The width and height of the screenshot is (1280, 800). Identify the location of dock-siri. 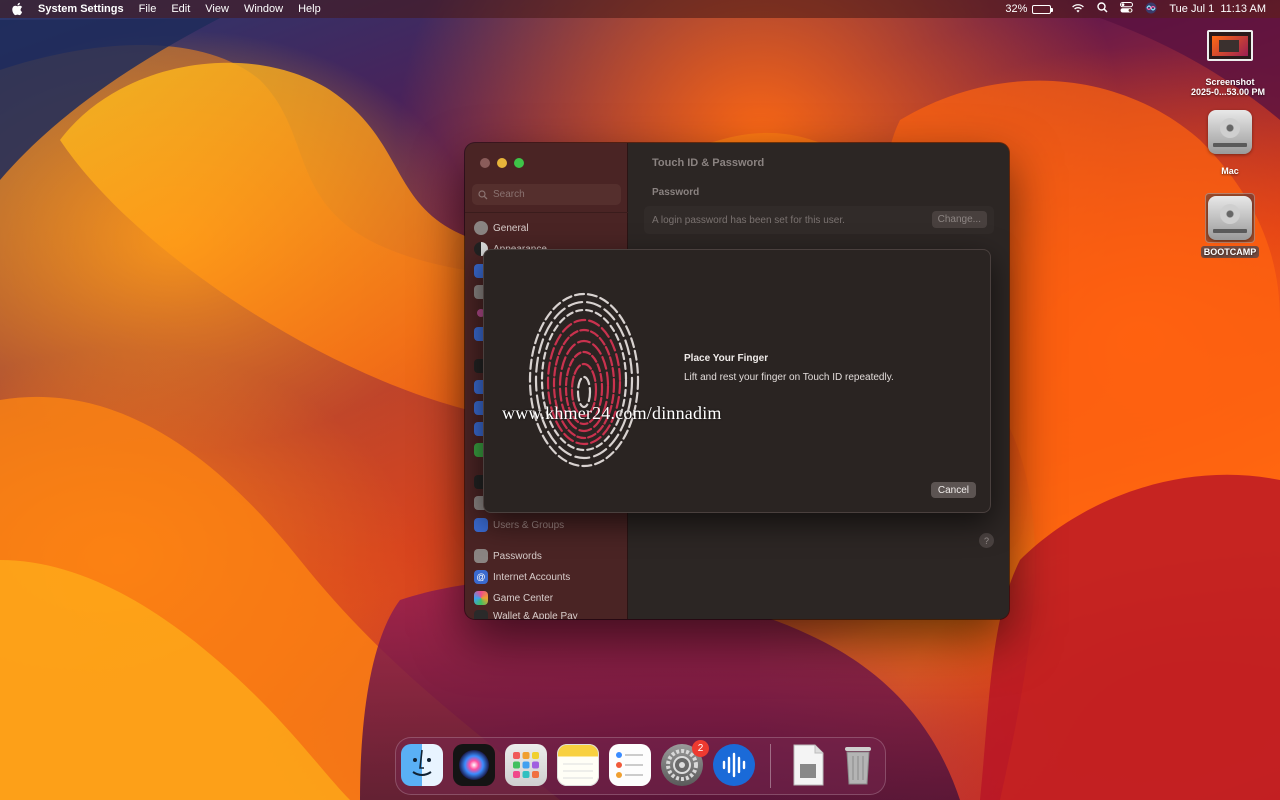
(474, 765).